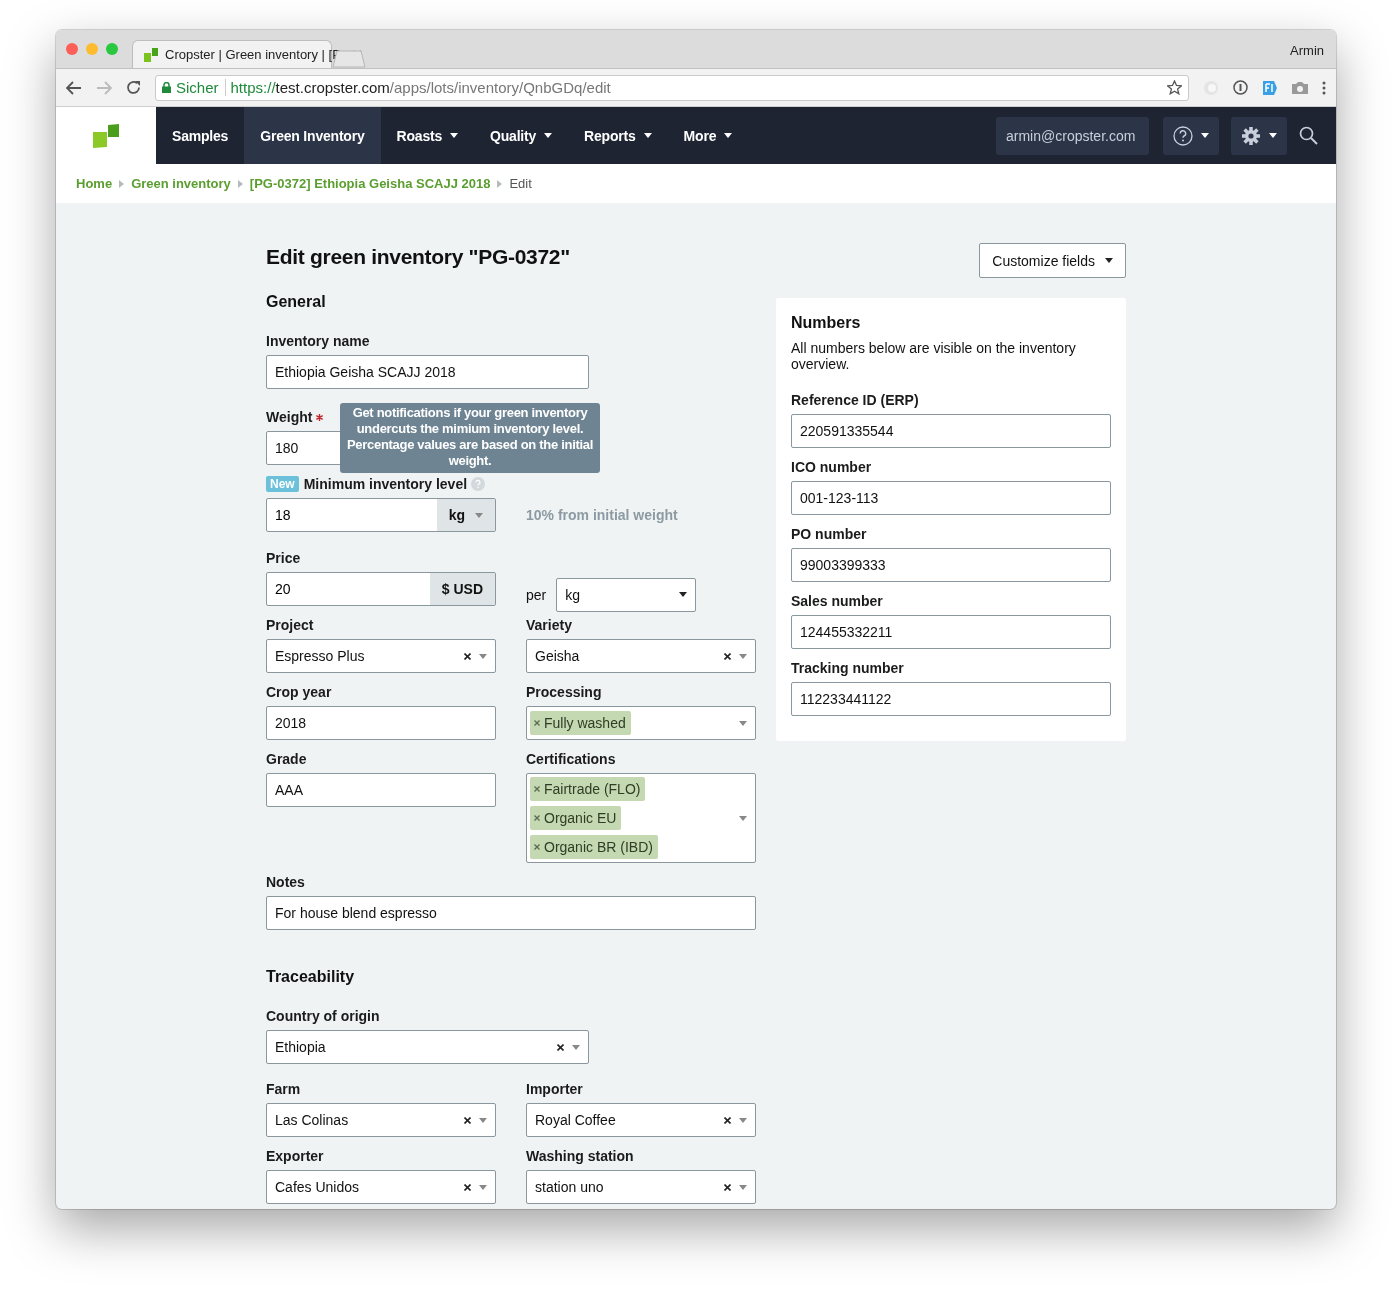 The height and width of the screenshot is (1289, 1392). I want to click on info-icon, so click(1240, 87).